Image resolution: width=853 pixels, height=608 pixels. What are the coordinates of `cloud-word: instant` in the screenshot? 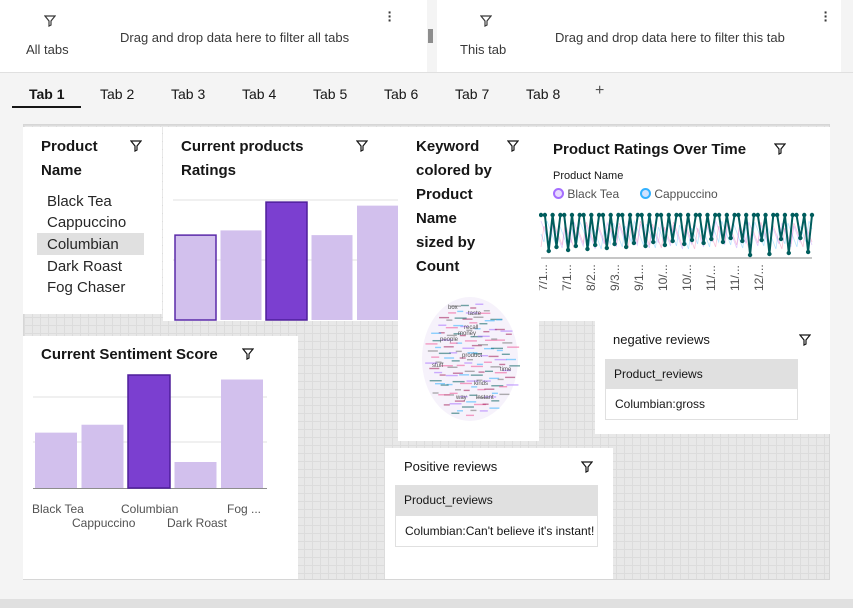 It's located at (485, 398).